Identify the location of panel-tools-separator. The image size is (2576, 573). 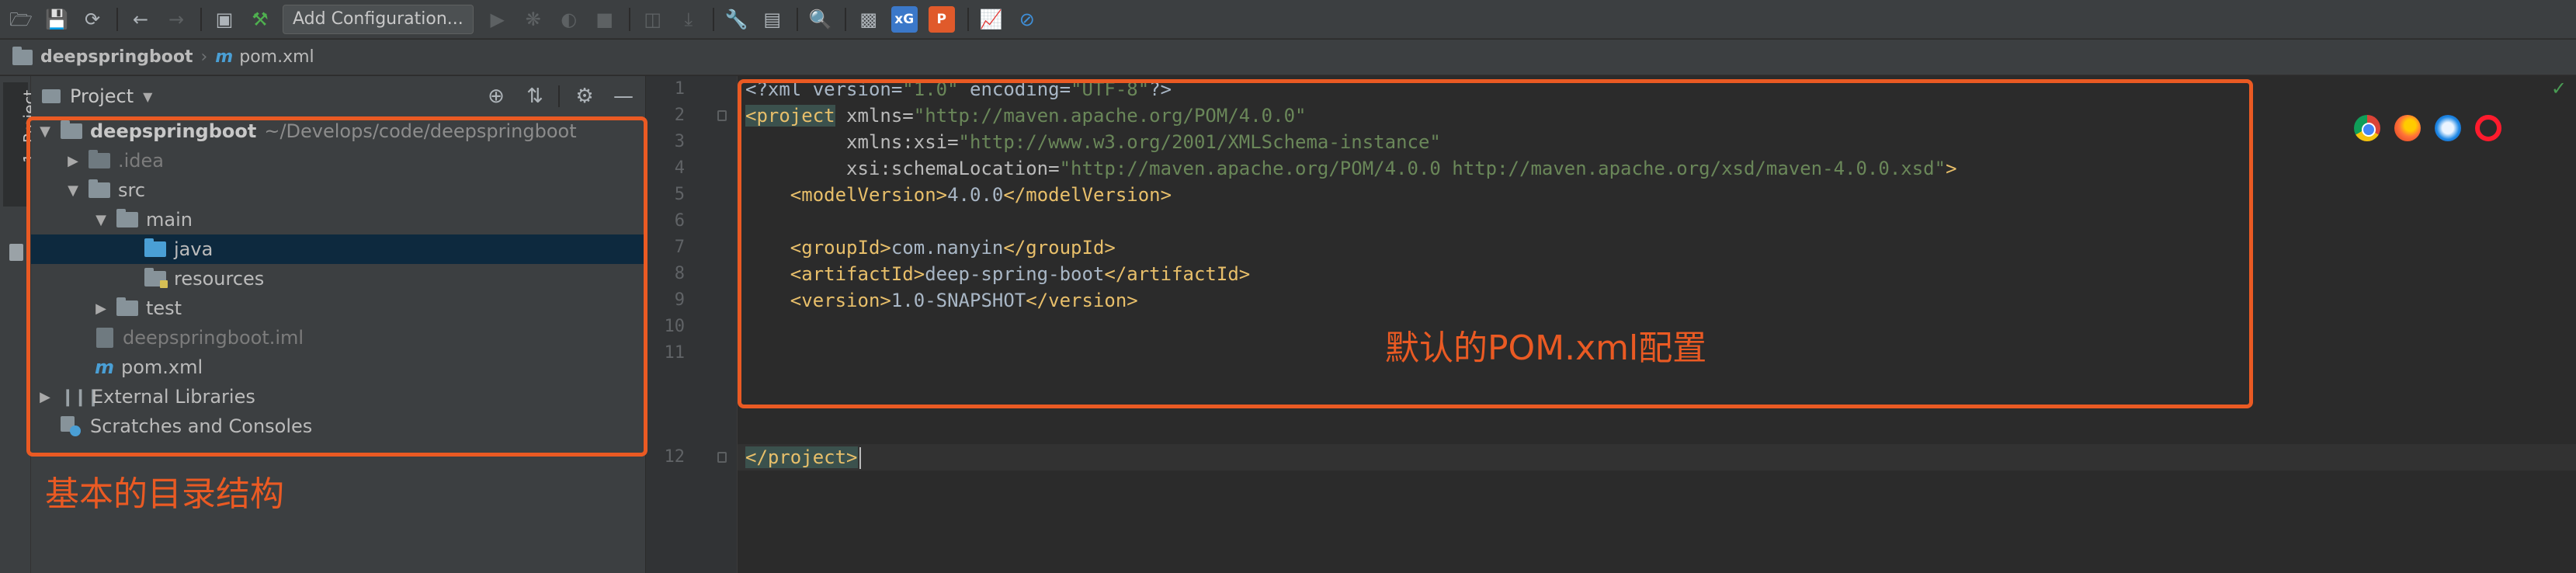
(559, 96).